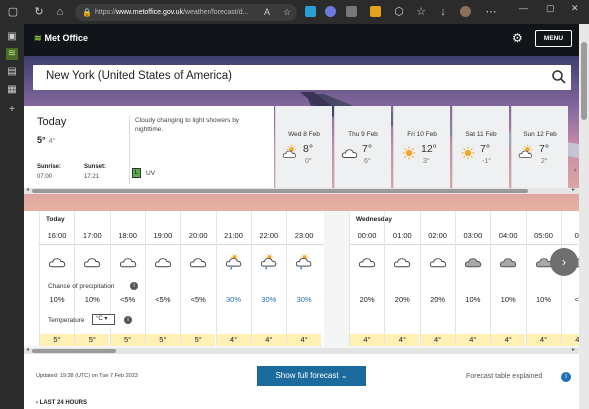 Image resolution: width=589 pixels, height=409 pixels. I want to click on day-tab-low: -1°, so click(487, 161).